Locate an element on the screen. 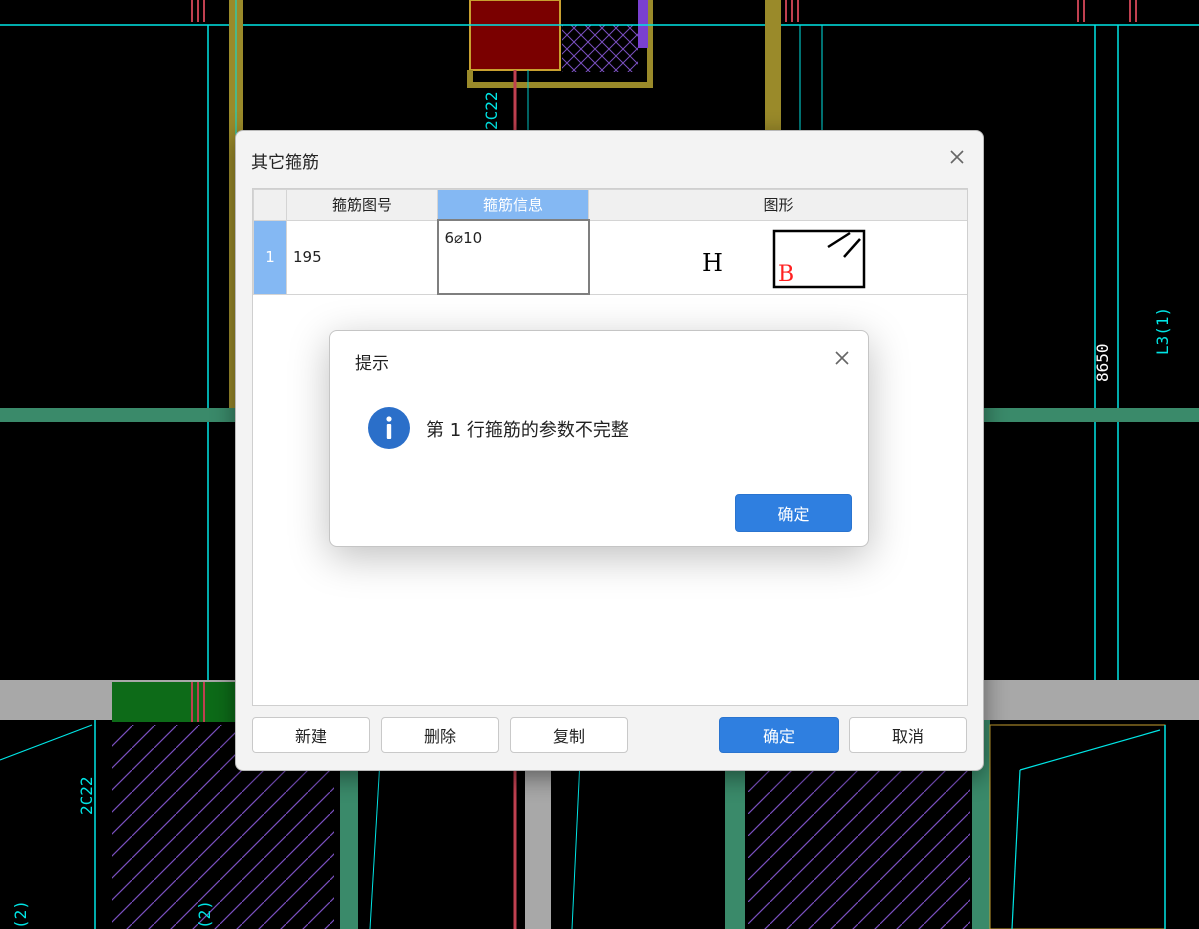 The image size is (1199, 929). message-text: 第 1 行箍筋的参数不完整 is located at coordinates (527, 430).